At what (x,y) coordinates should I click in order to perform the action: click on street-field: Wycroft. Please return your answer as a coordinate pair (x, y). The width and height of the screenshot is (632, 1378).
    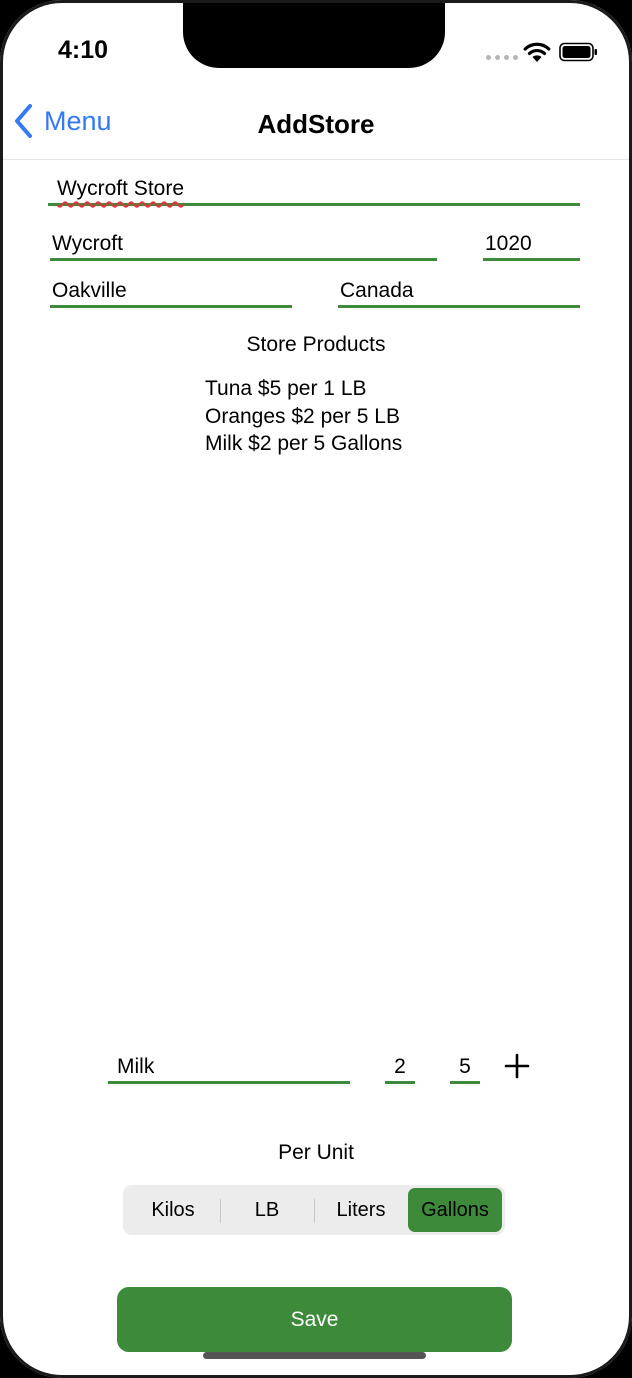
    Looking at the image, I should click on (243, 245).